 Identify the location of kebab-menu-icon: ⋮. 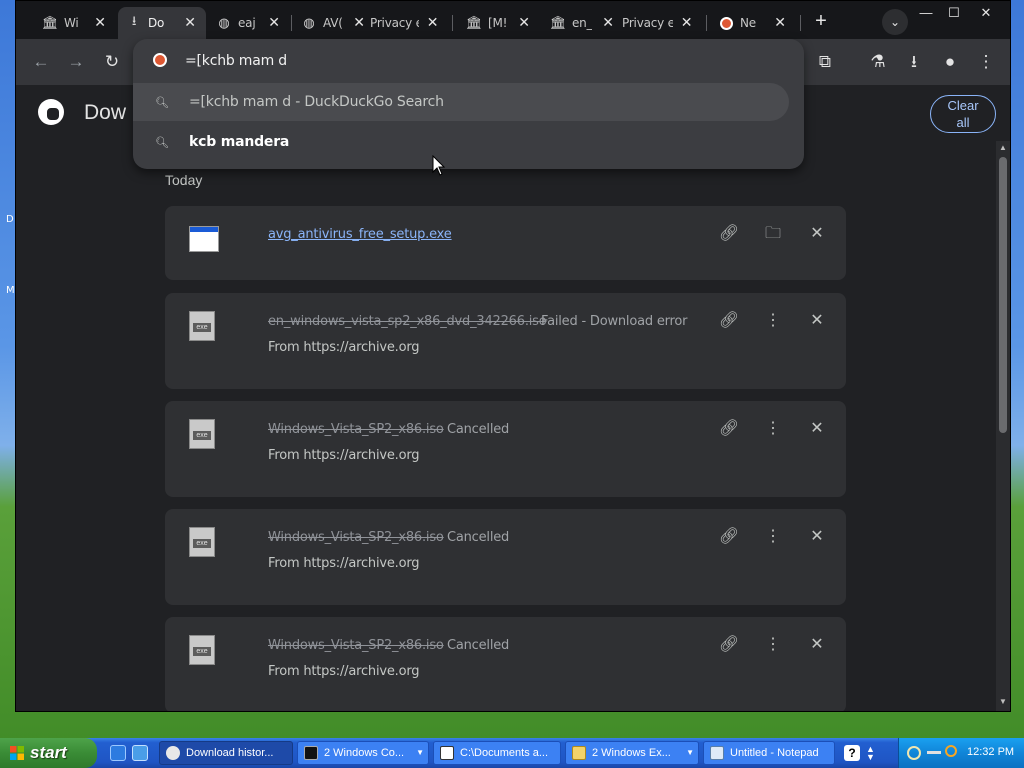
(986, 61).